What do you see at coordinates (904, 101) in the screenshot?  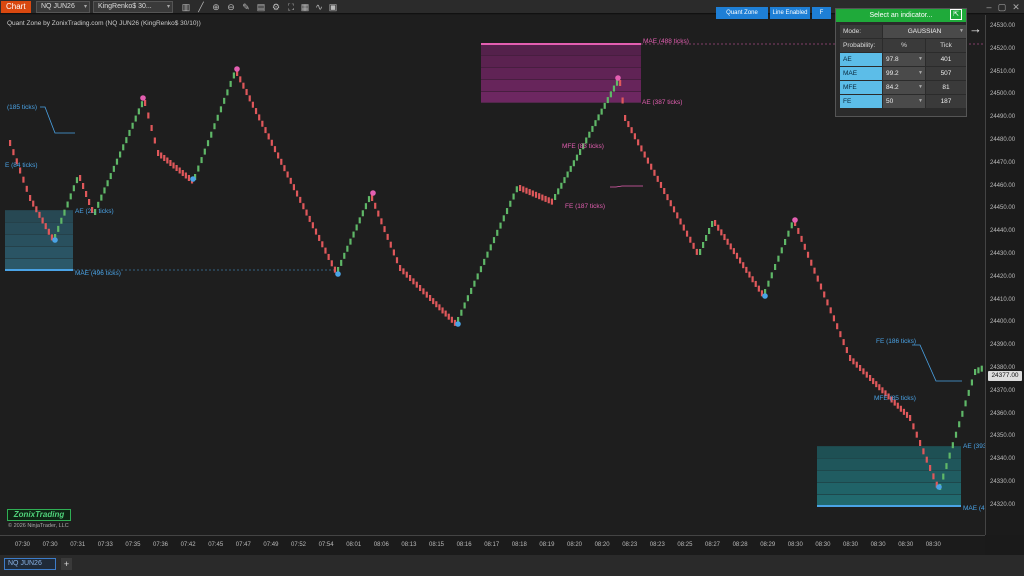 I see `row-fe-pct-select: 50 ▼` at bounding box center [904, 101].